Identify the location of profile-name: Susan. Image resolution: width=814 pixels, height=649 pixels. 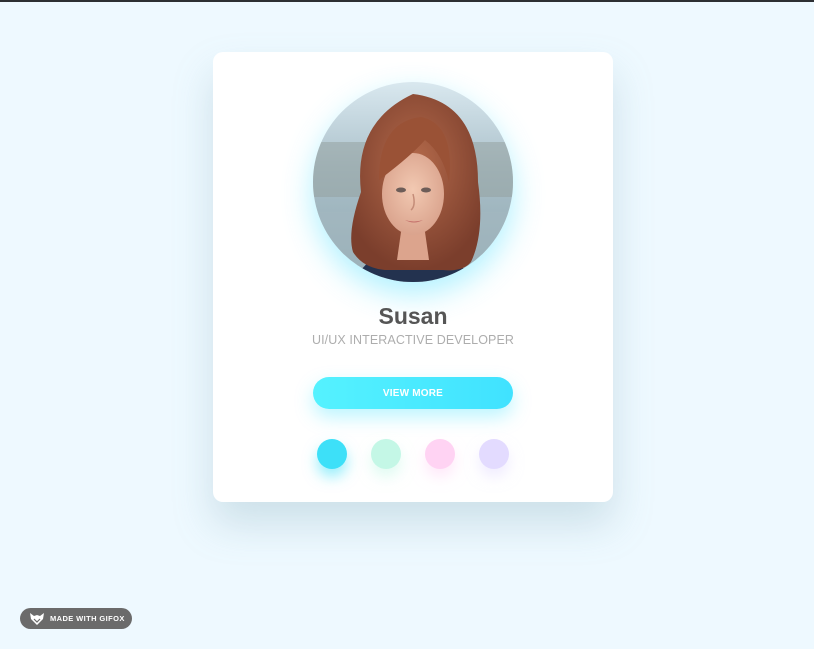
(413, 316).